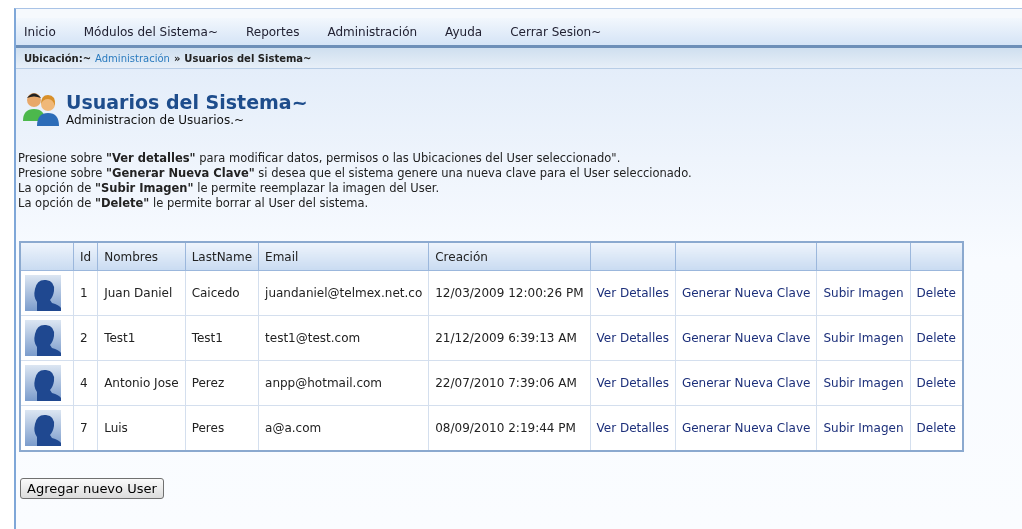 This screenshot has width=1022, height=529. Describe the element at coordinates (509, 383) in the screenshot. I see `table-cell: 22/07/2010 7:39:06 AM` at that location.